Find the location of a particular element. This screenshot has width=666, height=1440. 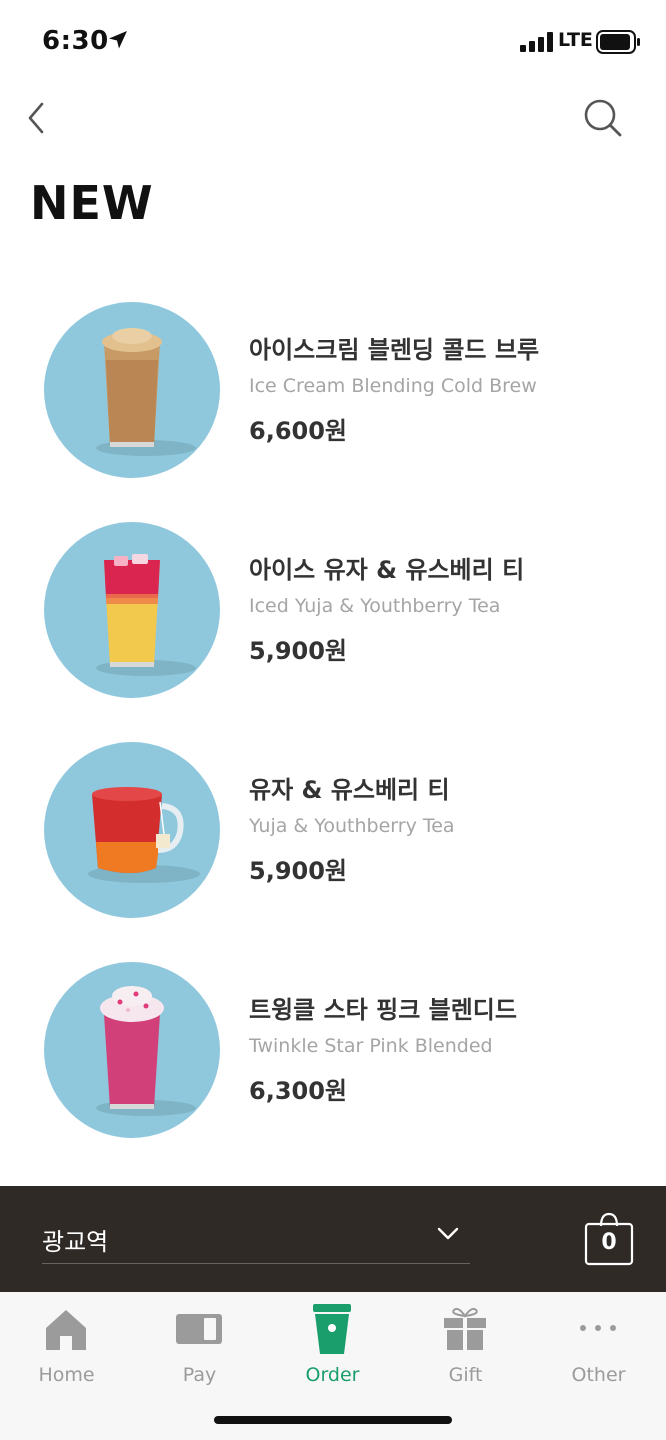

tab-other: Other is located at coordinates (598, 1345).